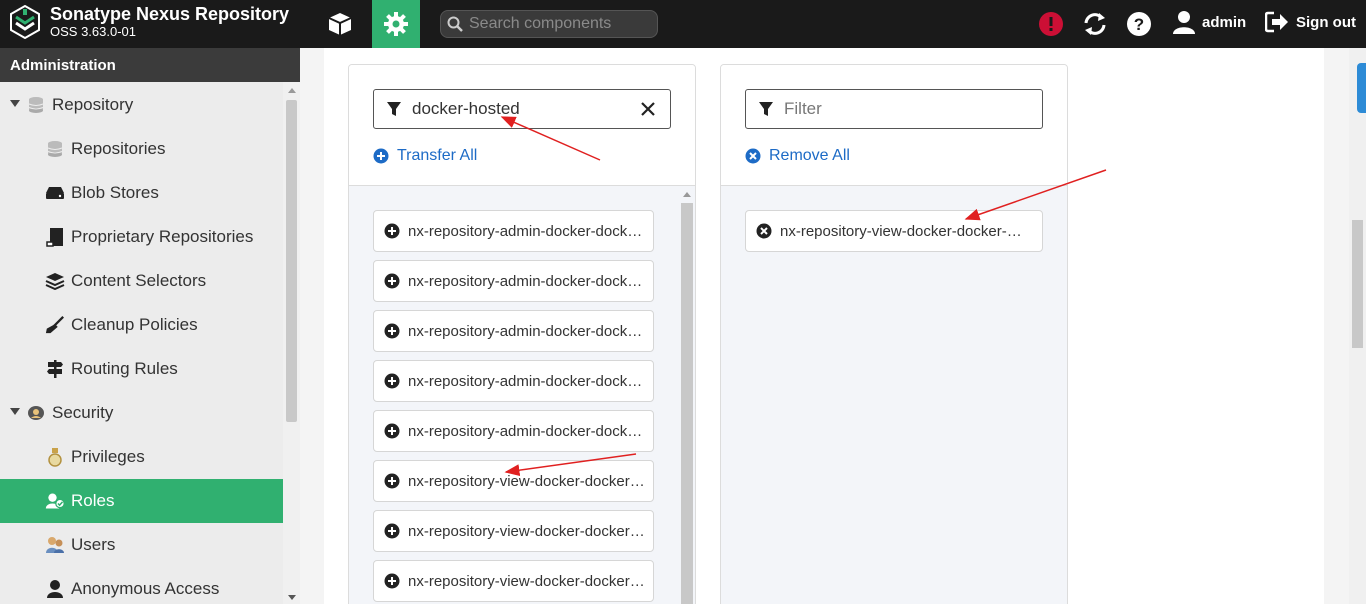 Image resolution: width=1366 pixels, height=604 pixels. Describe the element at coordinates (108, 456) in the screenshot. I see `sidebar-item-label: Privileges` at that location.